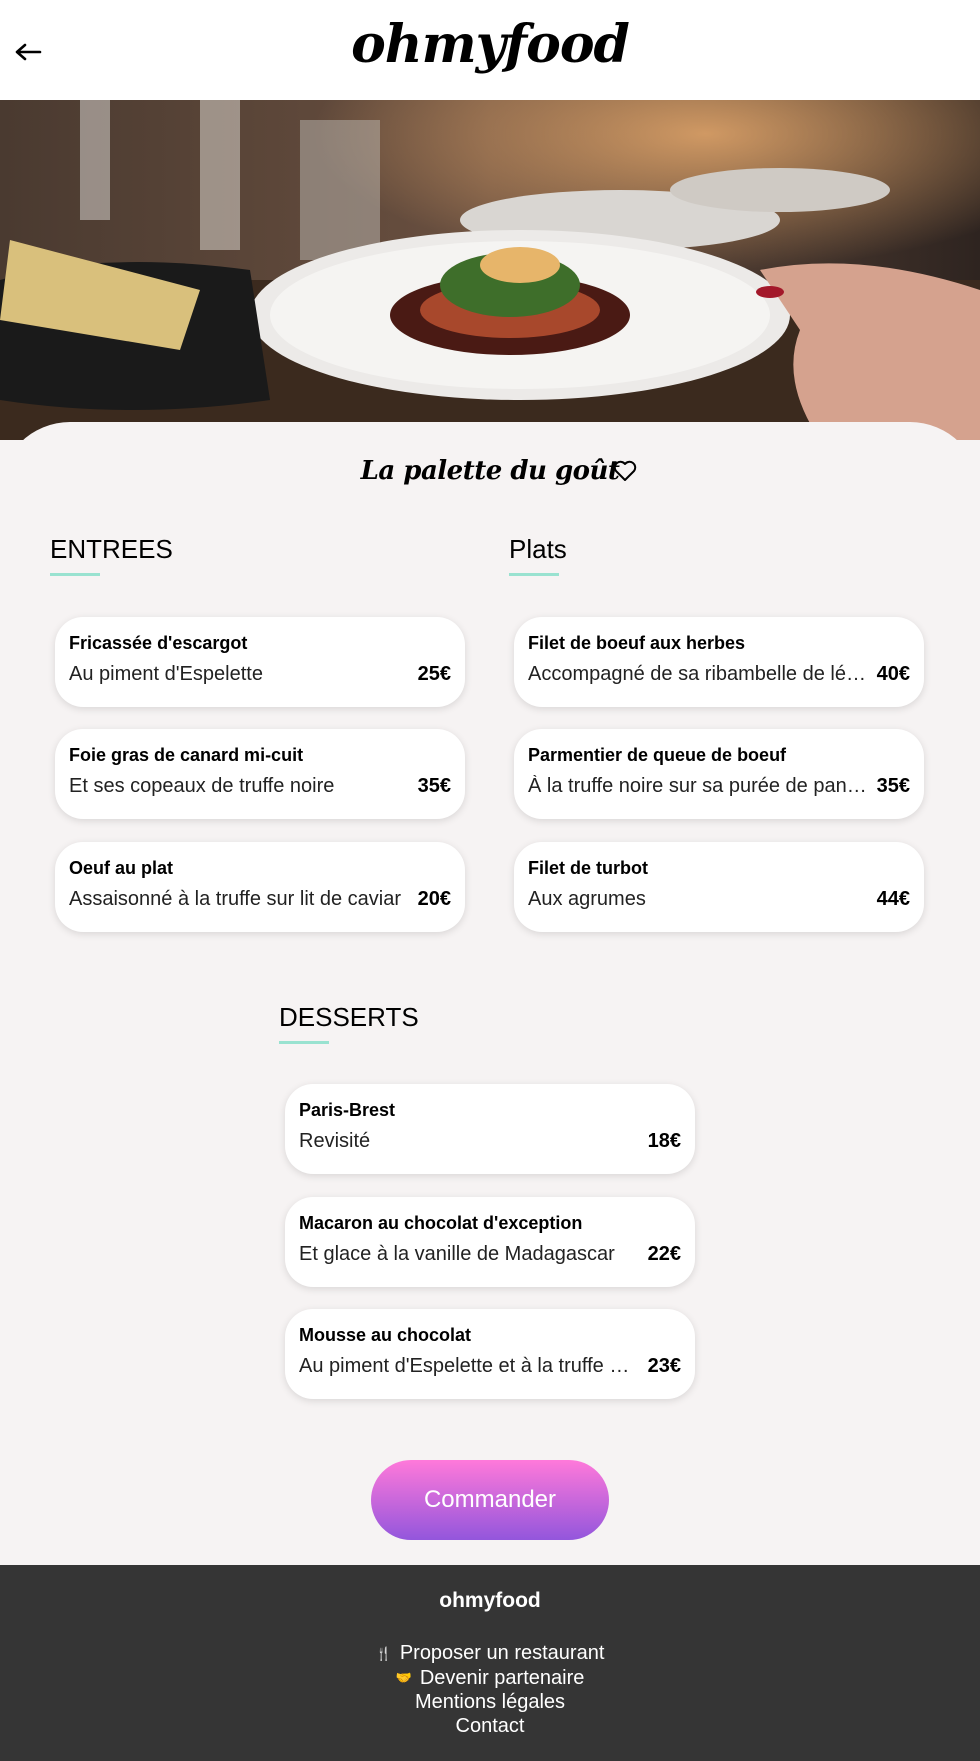  Describe the element at coordinates (502, 1677) in the screenshot. I see `footer-link-label: Devenir partenaire` at that location.